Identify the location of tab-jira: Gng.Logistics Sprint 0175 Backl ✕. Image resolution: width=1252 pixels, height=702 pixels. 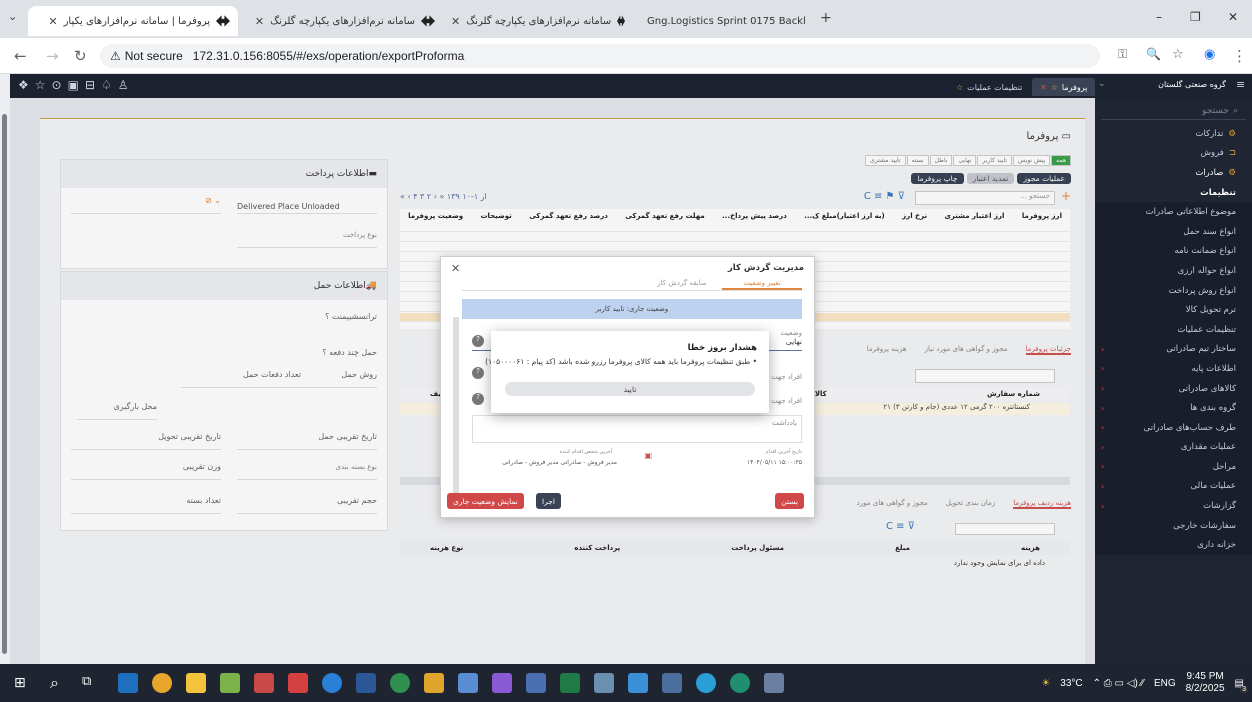
(723, 21).